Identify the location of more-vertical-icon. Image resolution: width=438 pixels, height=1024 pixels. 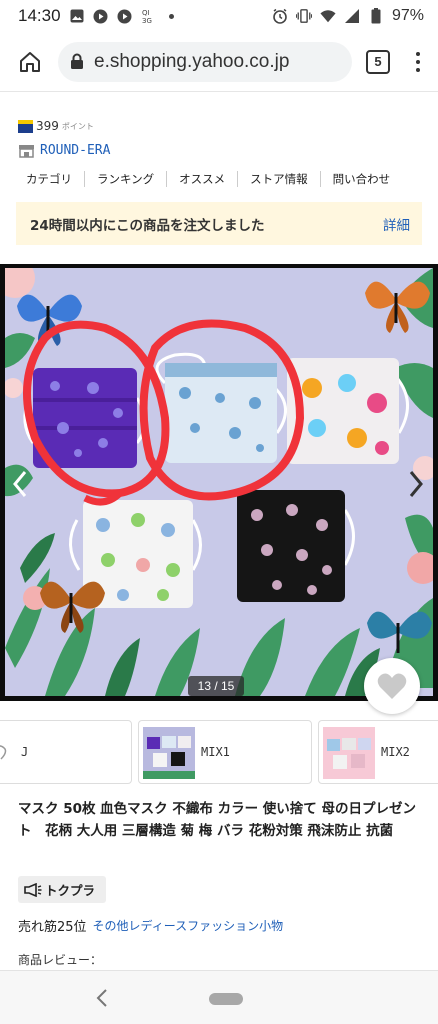
(418, 53).